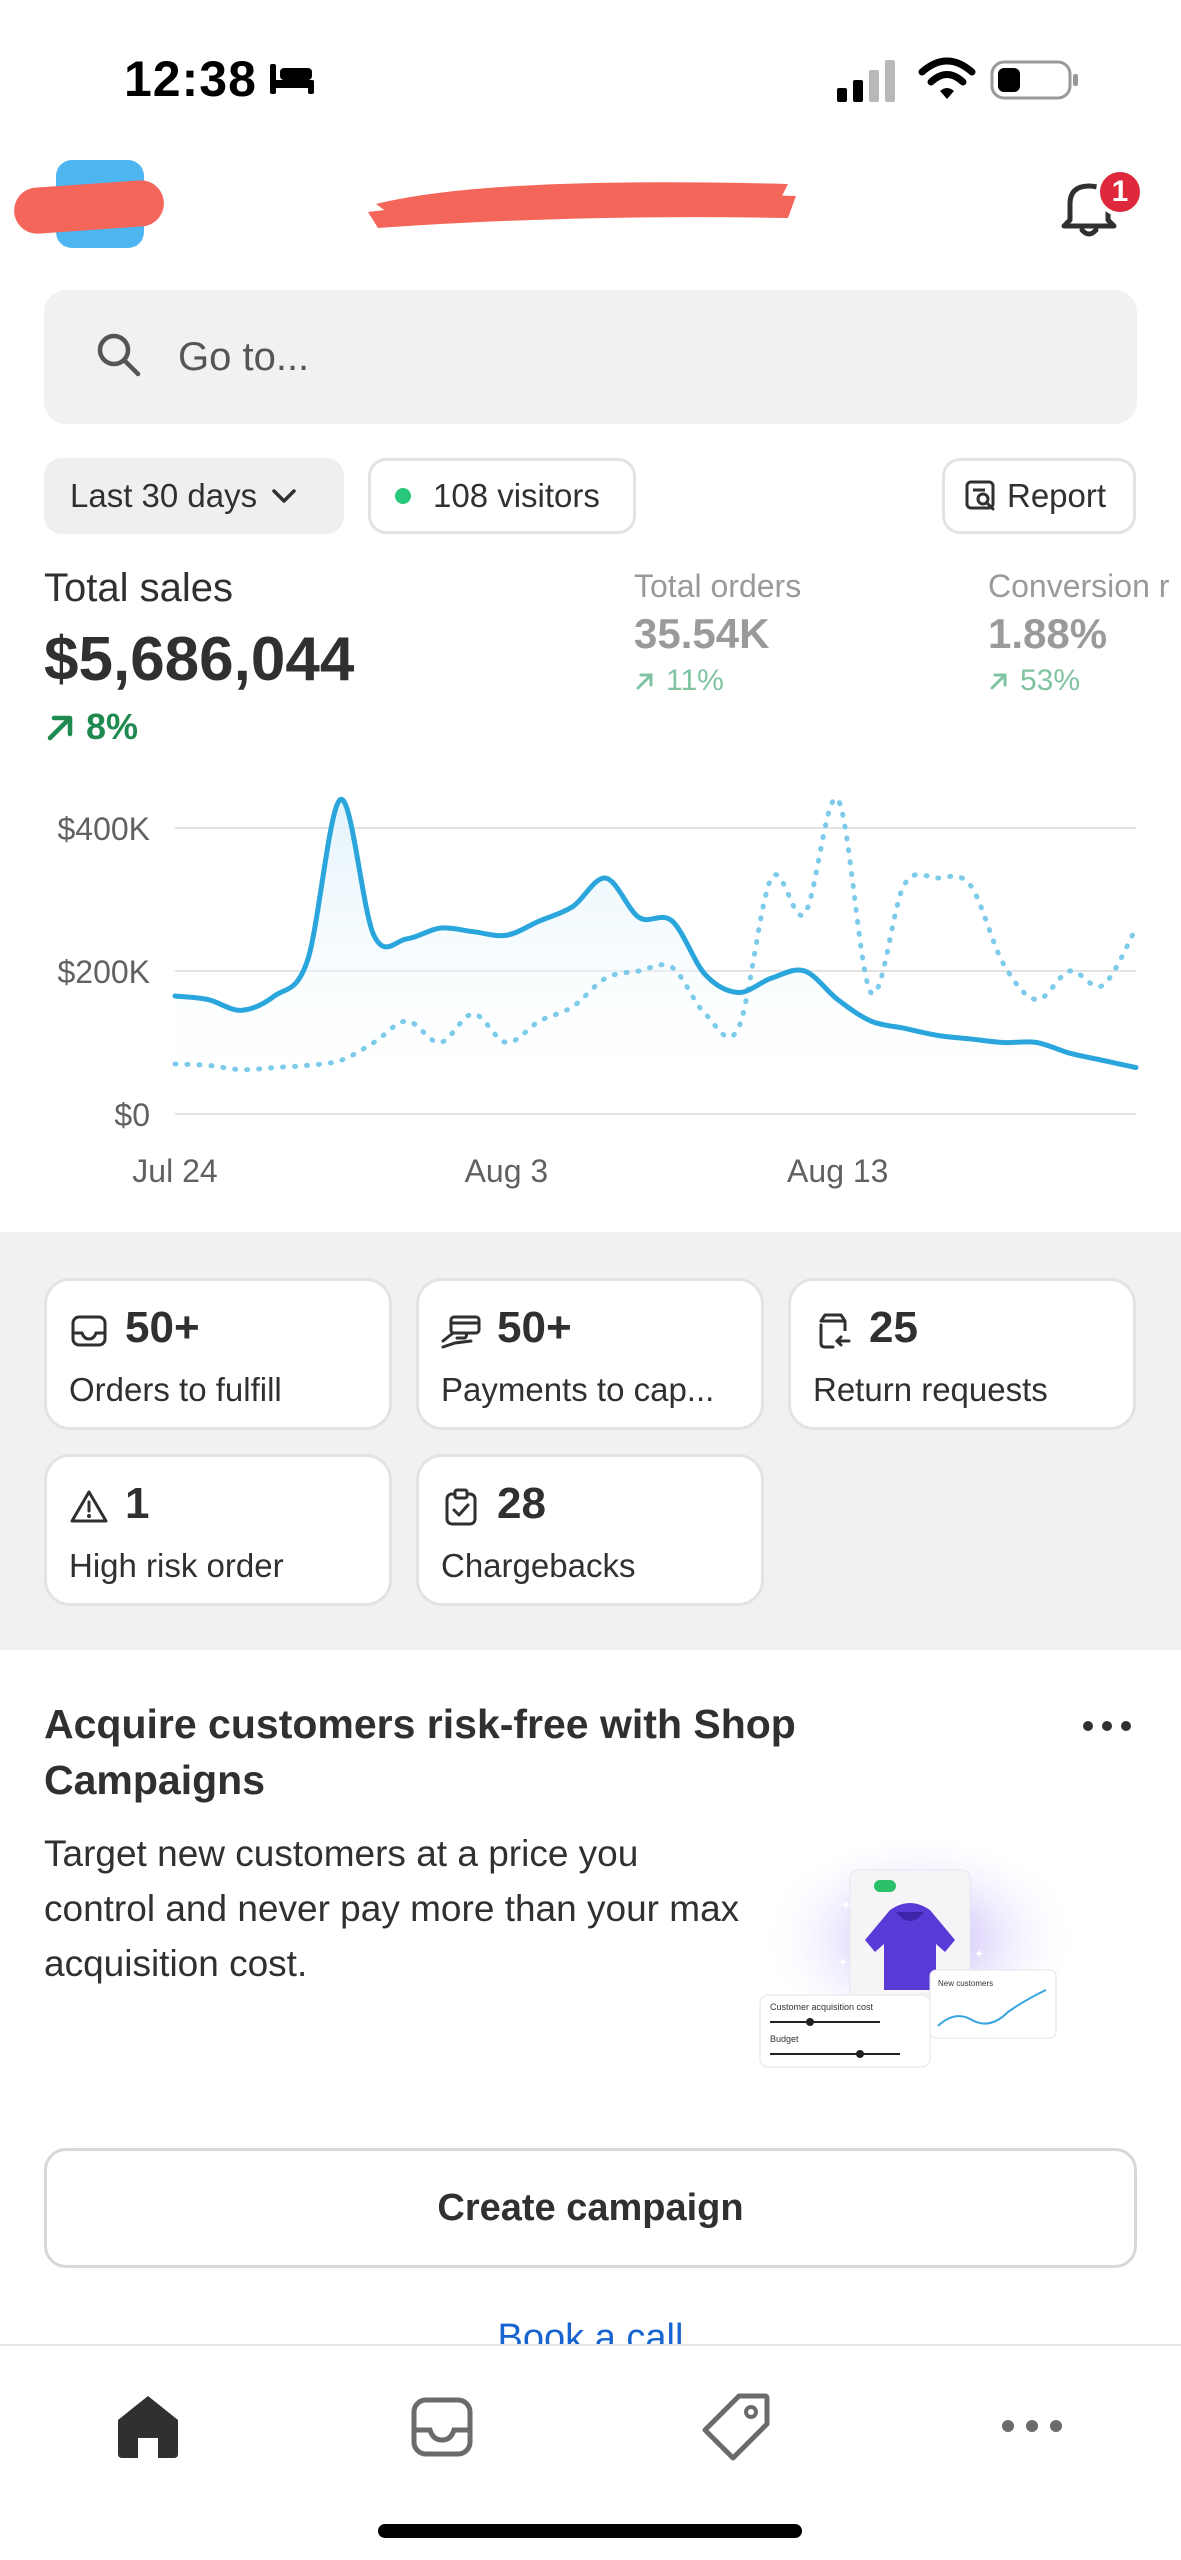 Image resolution: width=1181 pixels, height=2560 pixels. I want to click on alert-triangle-icon, so click(89, 1506).